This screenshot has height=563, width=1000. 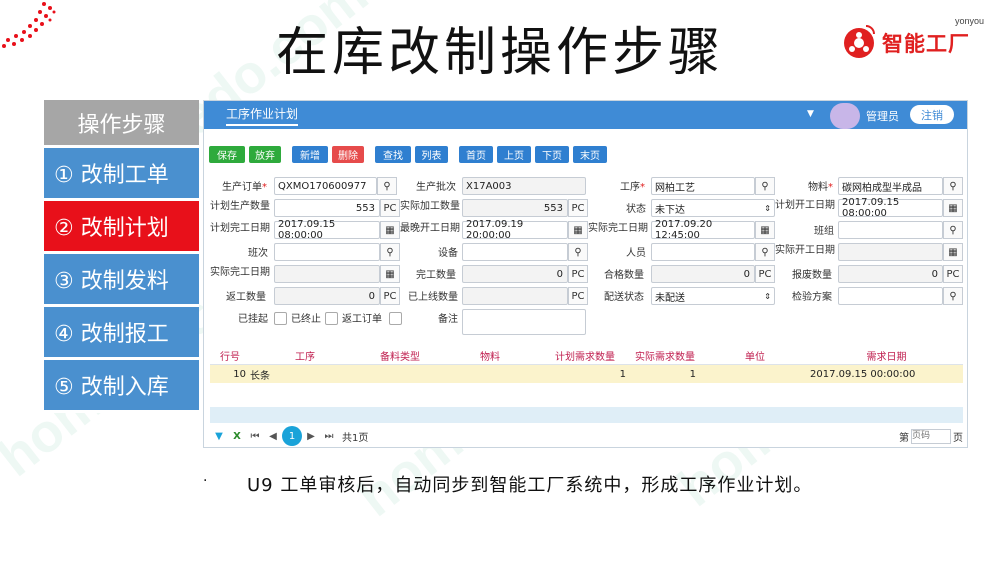 What do you see at coordinates (260, 376) in the screenshot?
I see `table-cell: 长条` at bounding box center [260, 376].